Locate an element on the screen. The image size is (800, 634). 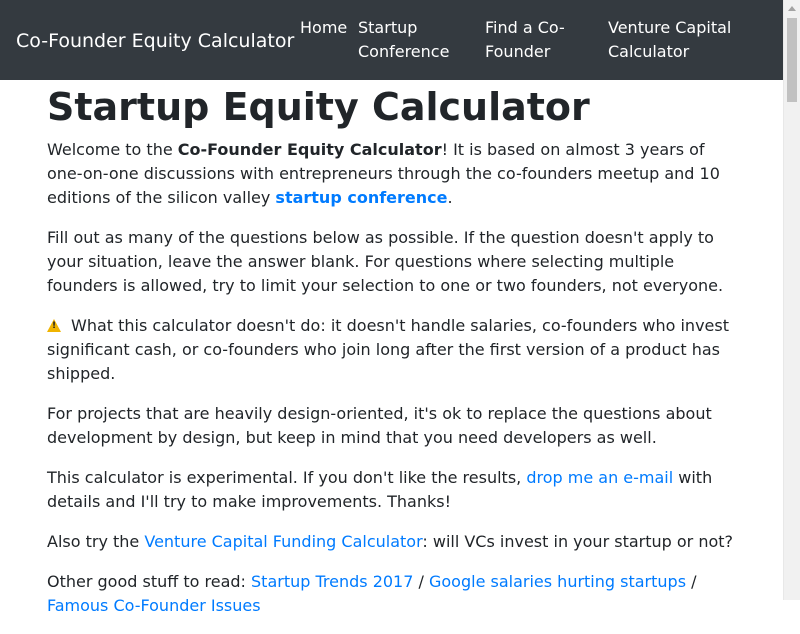
page-title: Startup Equity Calculator is located at coordinates (318, 107).